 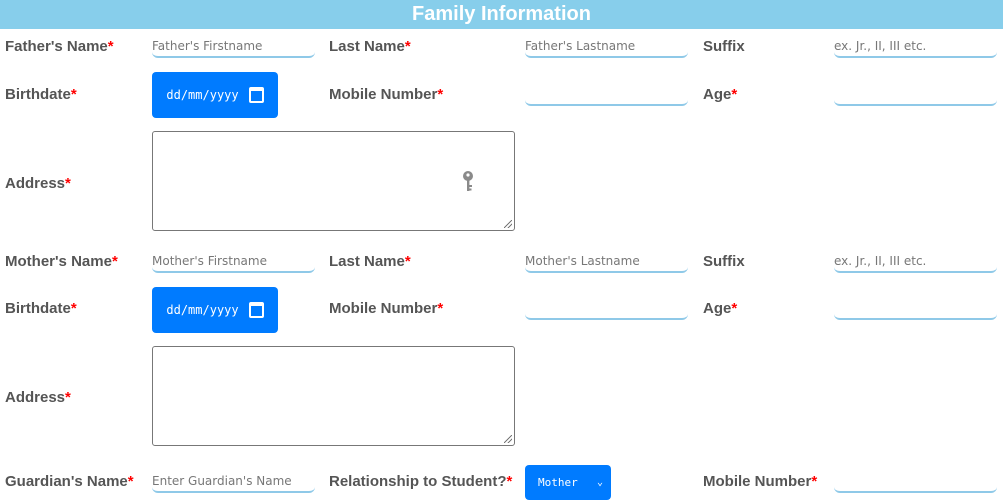 I want to click on section-title: Family Information, so click(x=501, y=14).